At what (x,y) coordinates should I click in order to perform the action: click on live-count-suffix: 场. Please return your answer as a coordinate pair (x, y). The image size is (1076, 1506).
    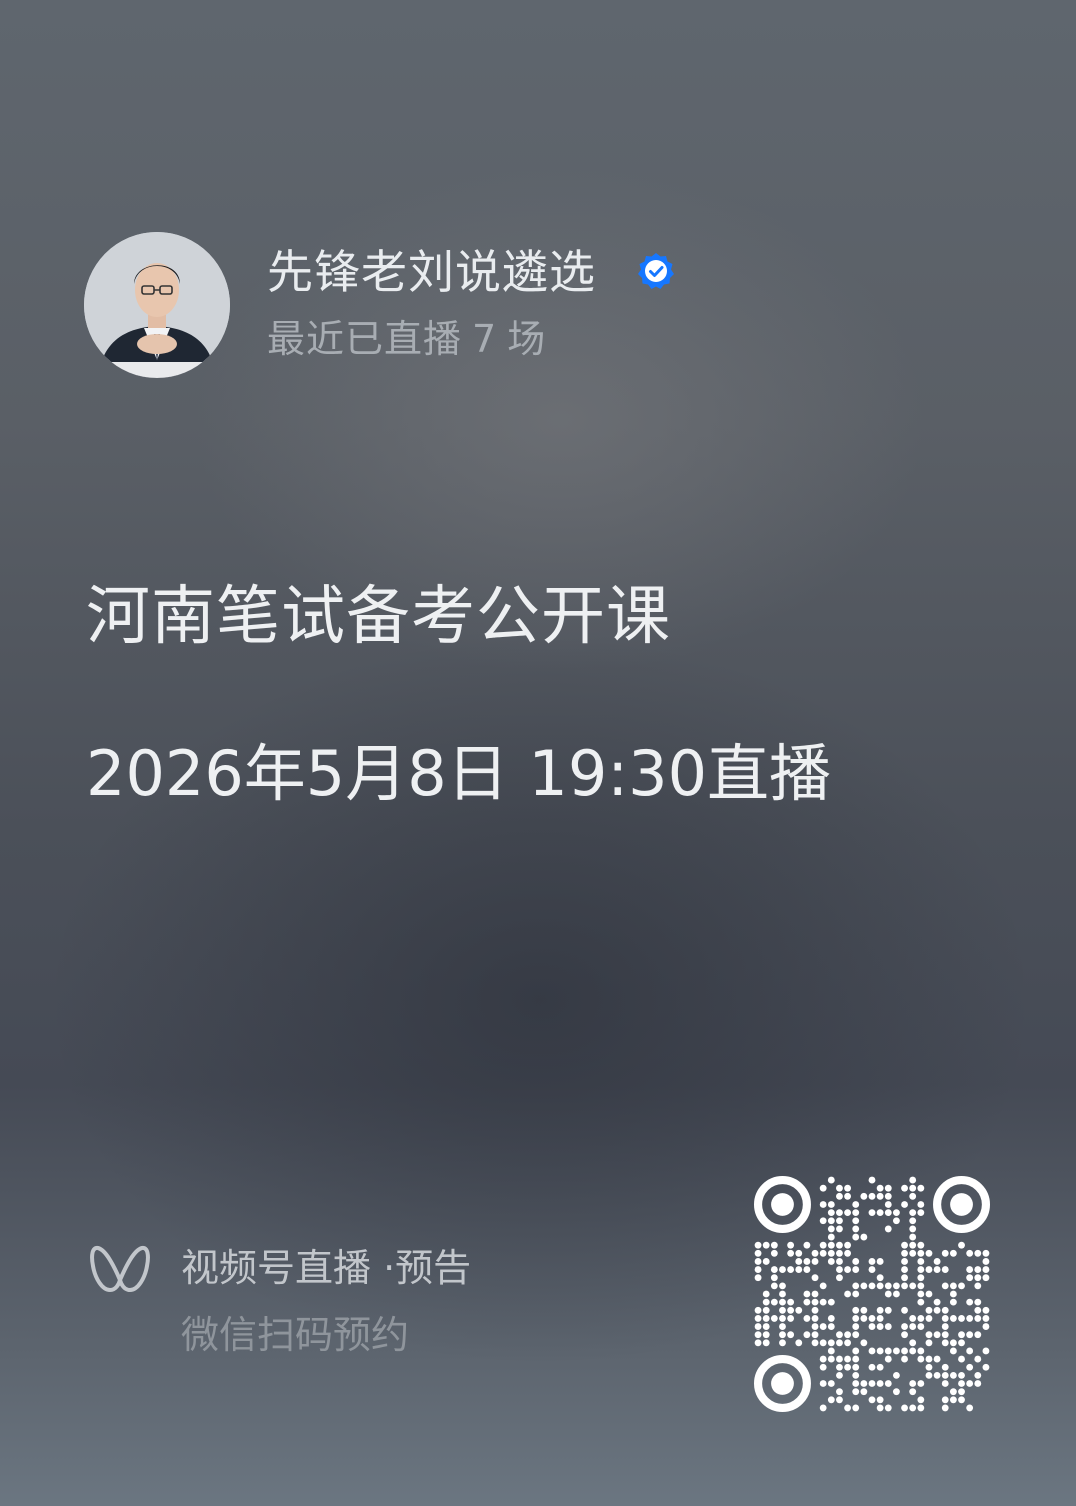
    Looking at the image, I should click on (527, 339).